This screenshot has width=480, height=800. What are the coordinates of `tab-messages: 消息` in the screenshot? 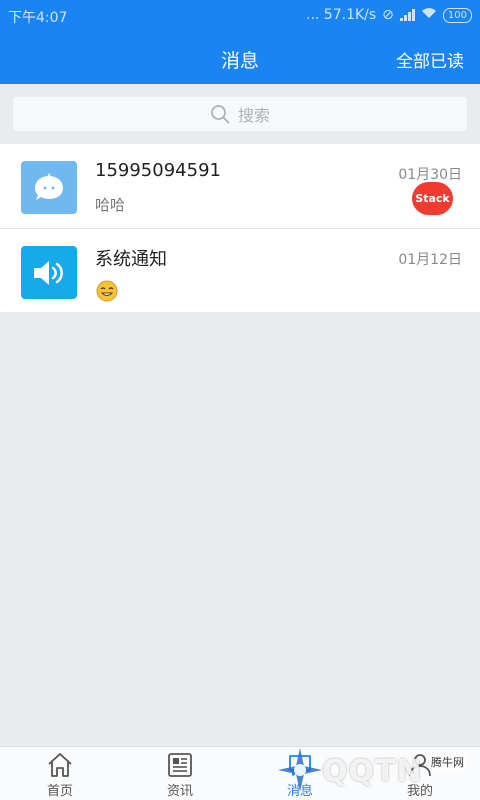 It's located at (300, 773).